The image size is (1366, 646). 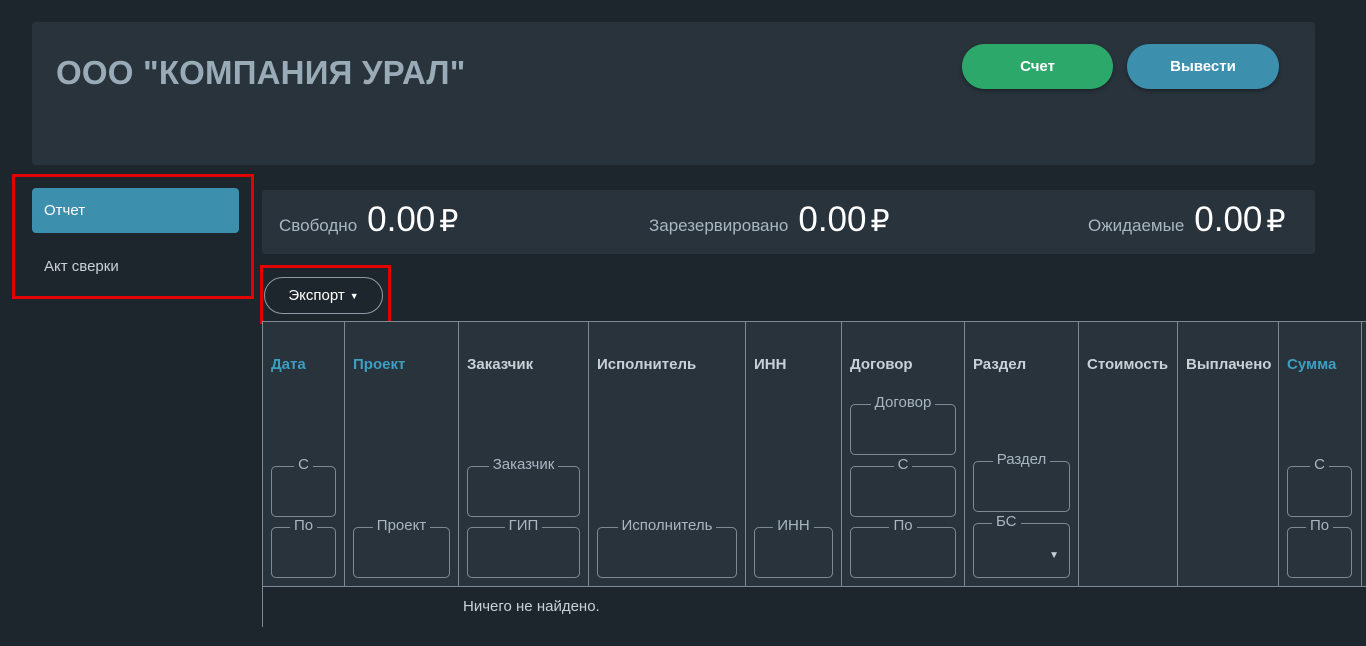 What do you see at coordinates (1203, 66) in the screenshot?
I see `withdraw-button: Вывести` at bounding box center [1203, 66].